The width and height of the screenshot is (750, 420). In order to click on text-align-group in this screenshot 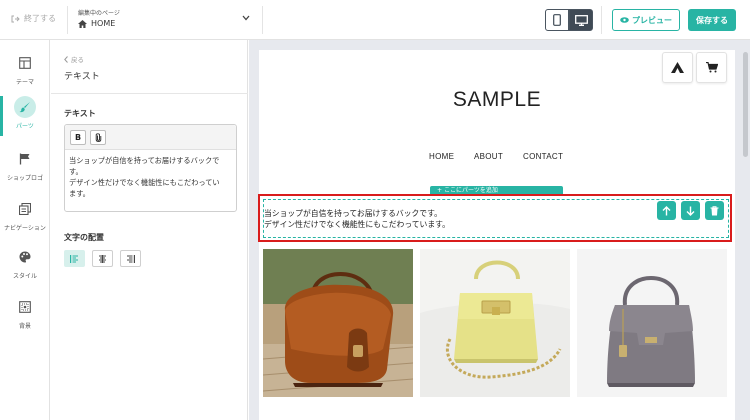, I will do `click(102, 258)`.